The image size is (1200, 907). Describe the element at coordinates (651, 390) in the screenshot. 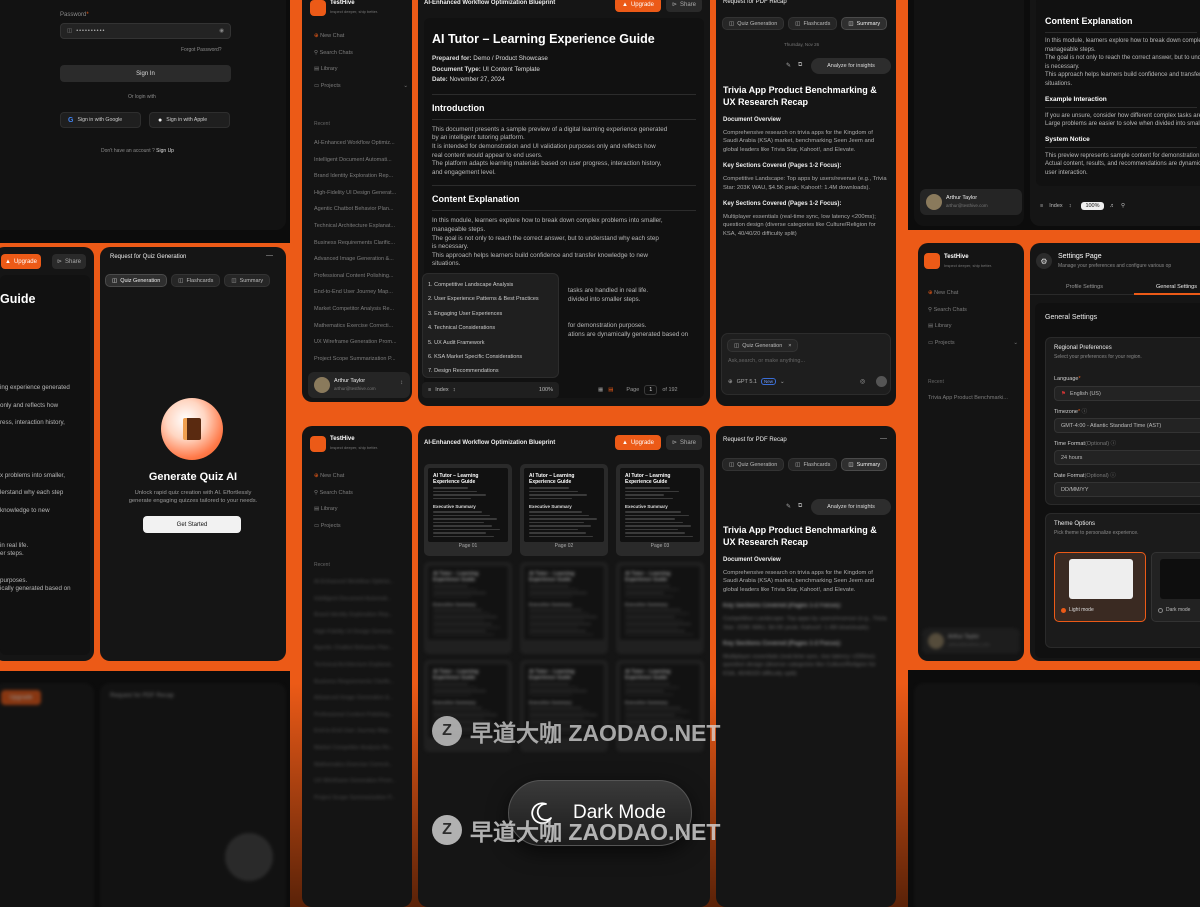

I see `page-input: 1` at that location.